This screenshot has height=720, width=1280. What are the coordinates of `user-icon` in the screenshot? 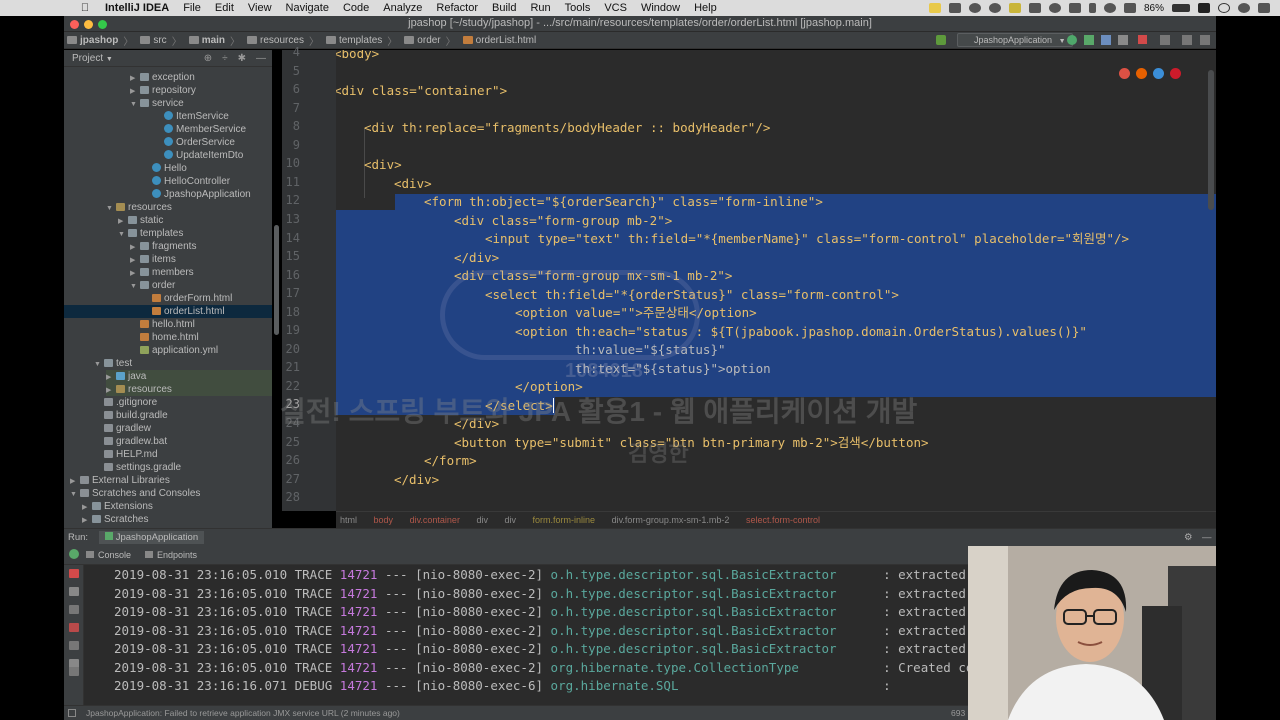 It's located at (1244, 8).